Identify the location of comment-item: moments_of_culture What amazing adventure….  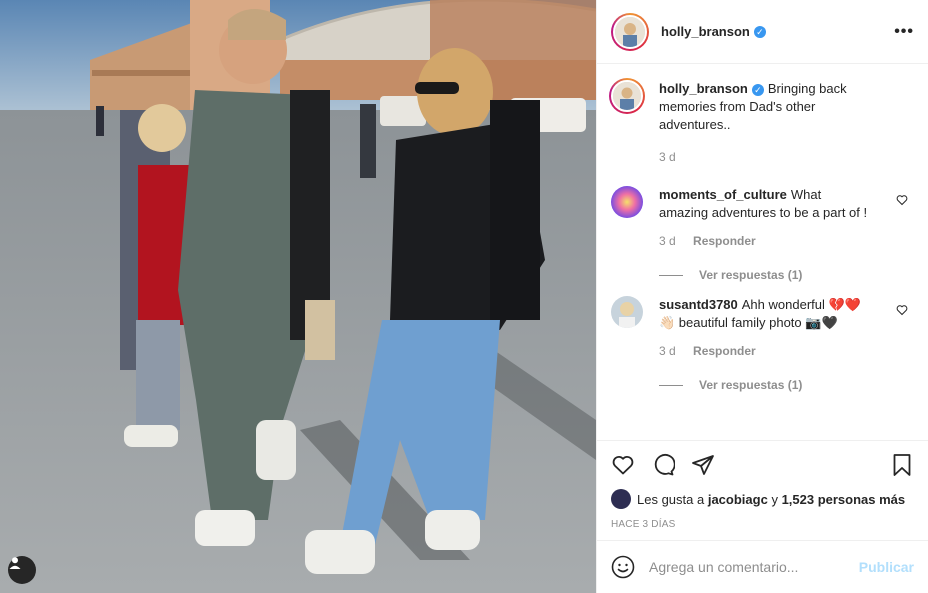
(761, 218).